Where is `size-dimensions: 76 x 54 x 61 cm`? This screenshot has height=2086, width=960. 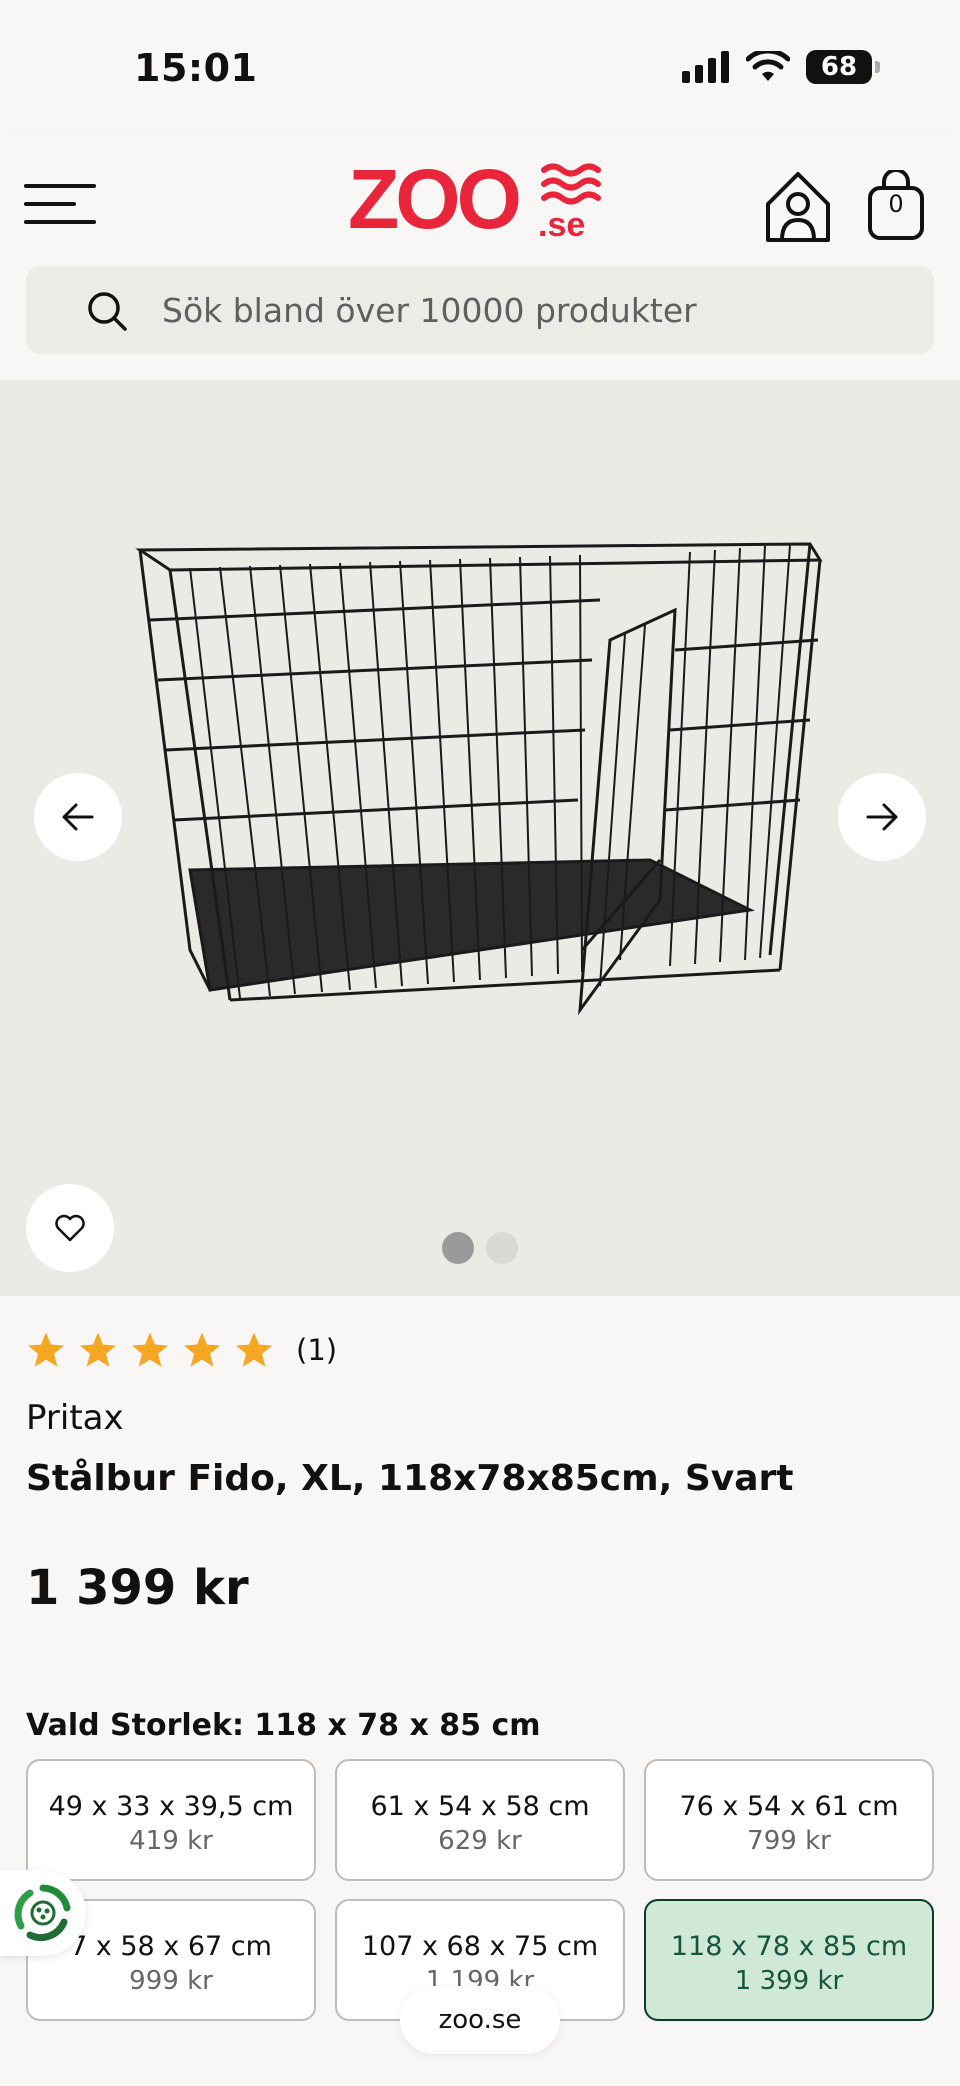
size-dimensions: 76 x 54 x 61 cm is located at coordinates (789, 1806).